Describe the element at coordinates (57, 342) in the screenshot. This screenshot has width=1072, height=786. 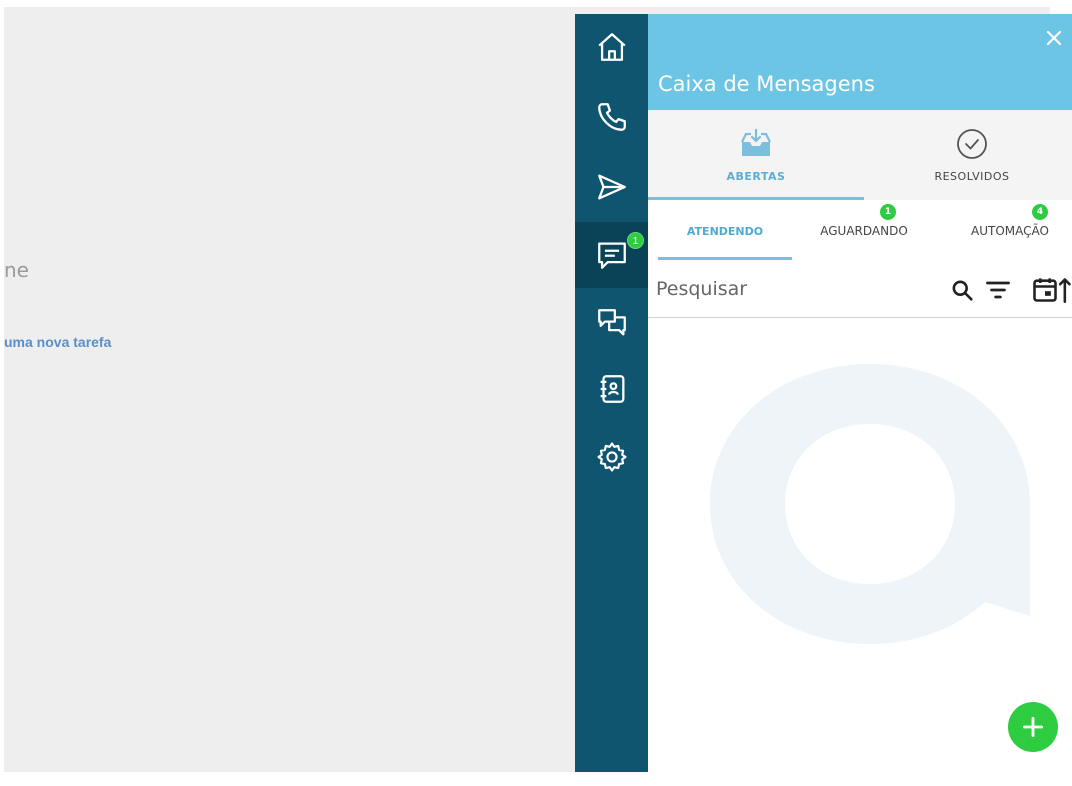
I see `new-task-link: uma nova tarefa` at that location.